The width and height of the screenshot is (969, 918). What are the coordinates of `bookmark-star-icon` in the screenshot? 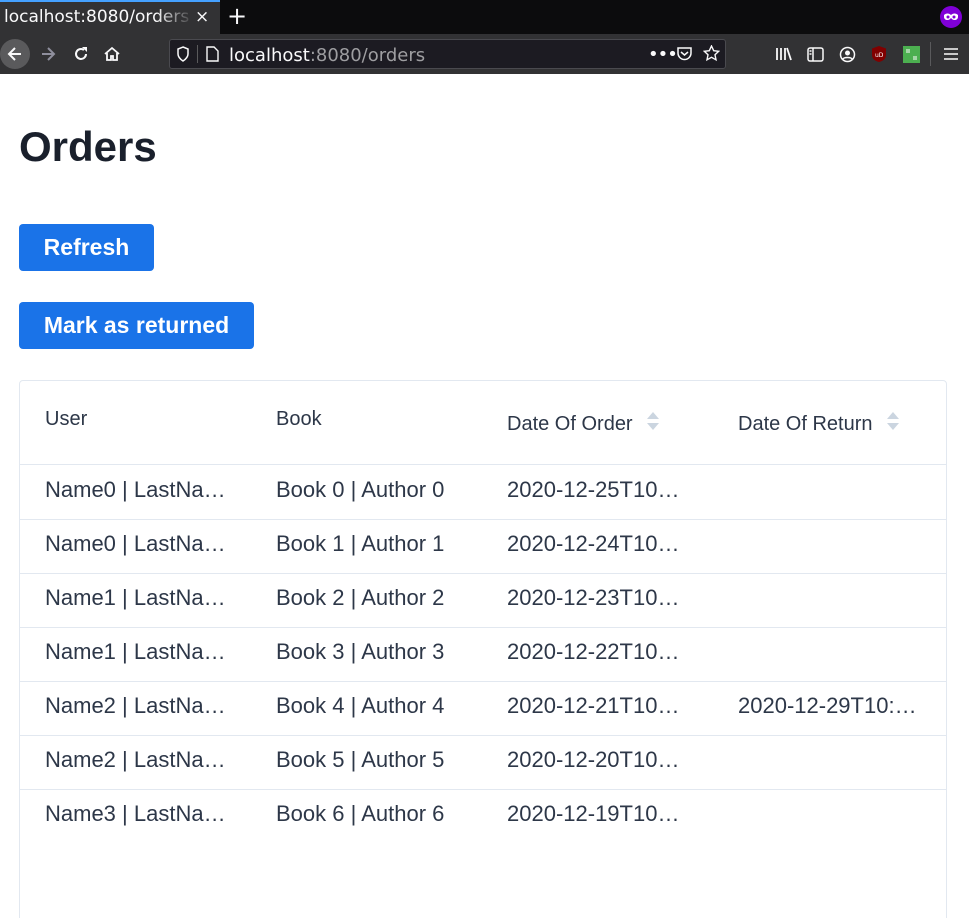 It's located at (711, 55).